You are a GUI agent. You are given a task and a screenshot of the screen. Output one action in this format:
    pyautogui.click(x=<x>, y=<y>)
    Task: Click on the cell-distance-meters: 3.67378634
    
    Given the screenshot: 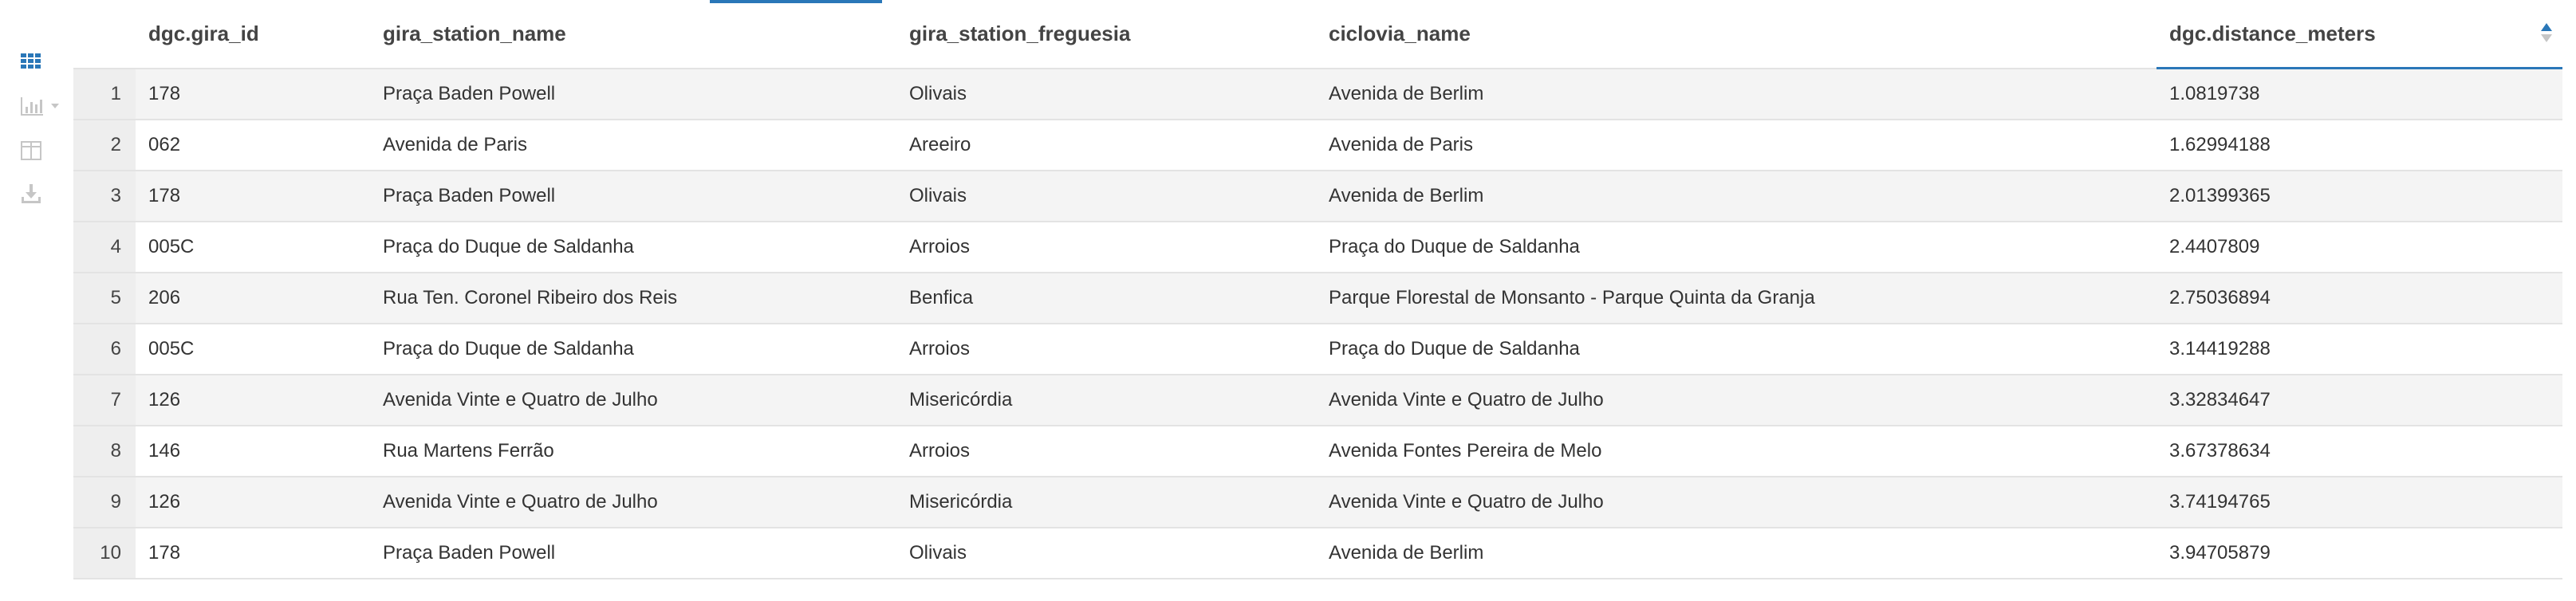 What is the action you would take?
    pyautogui.click(x=2359, y=452)
    